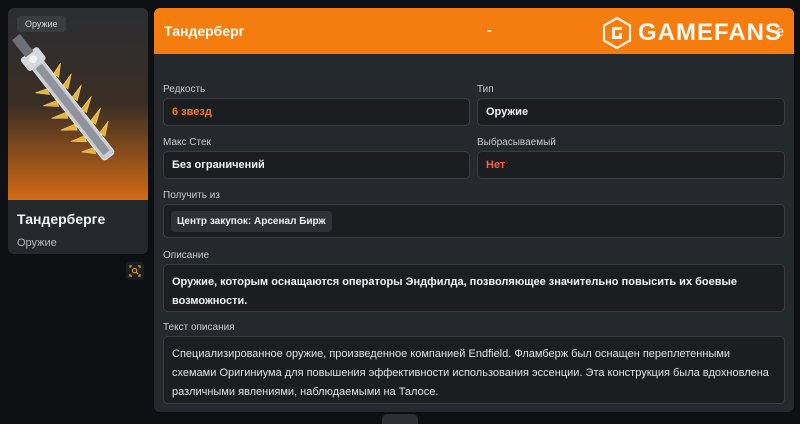 Image resolution: width=800 pixels, height=424 pixels. I want to click on obtain-box: Центр закупок: Арсенал Бирж, so click(474, 221).